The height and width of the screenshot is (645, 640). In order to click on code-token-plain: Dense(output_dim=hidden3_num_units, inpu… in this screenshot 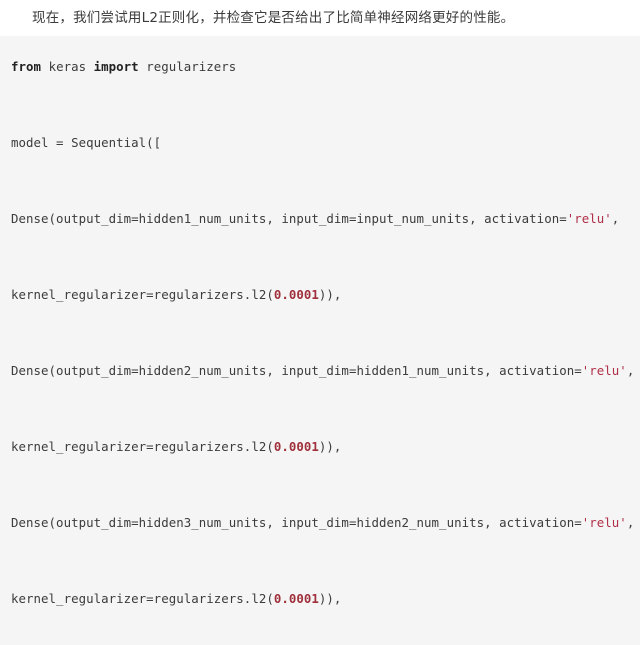, I will do `click(296, 522)`.